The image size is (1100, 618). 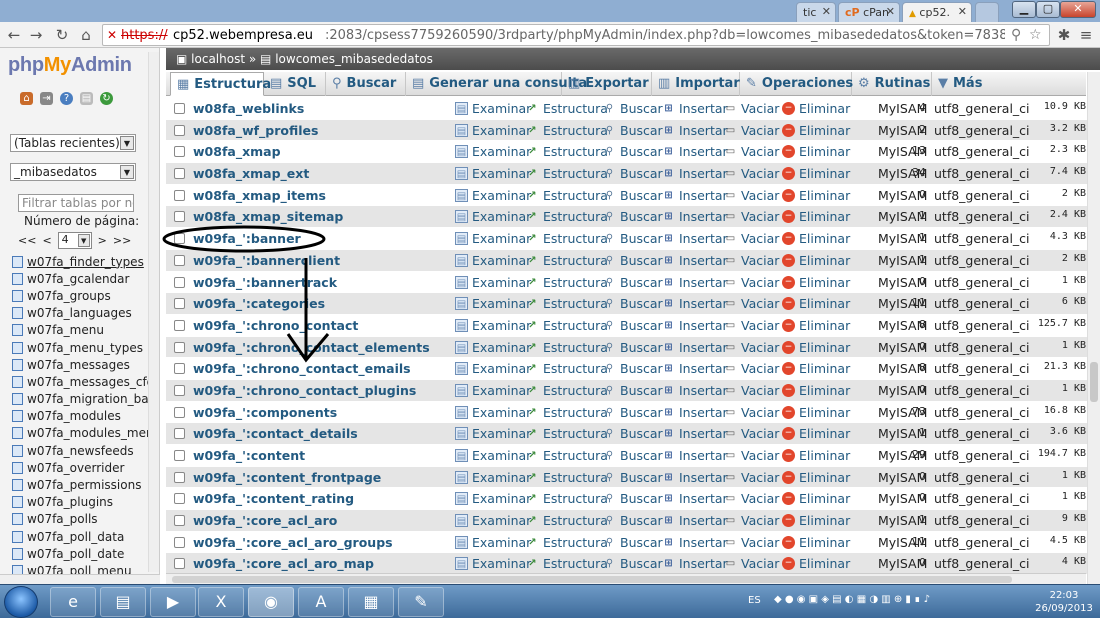 I want to click on close-icon: ✕, so click(x=890, y=11).